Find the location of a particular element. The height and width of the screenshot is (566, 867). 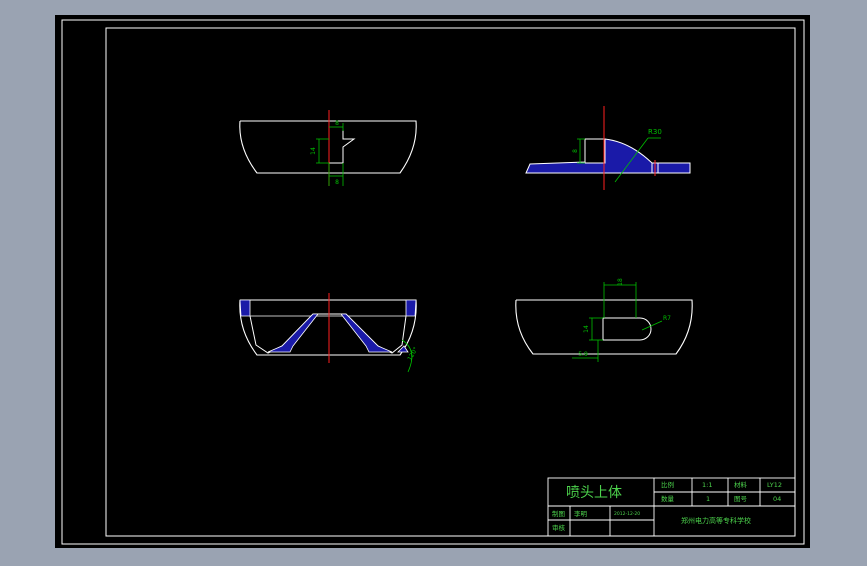

quantity-label: 数量 is located at coordinates (668, 498).